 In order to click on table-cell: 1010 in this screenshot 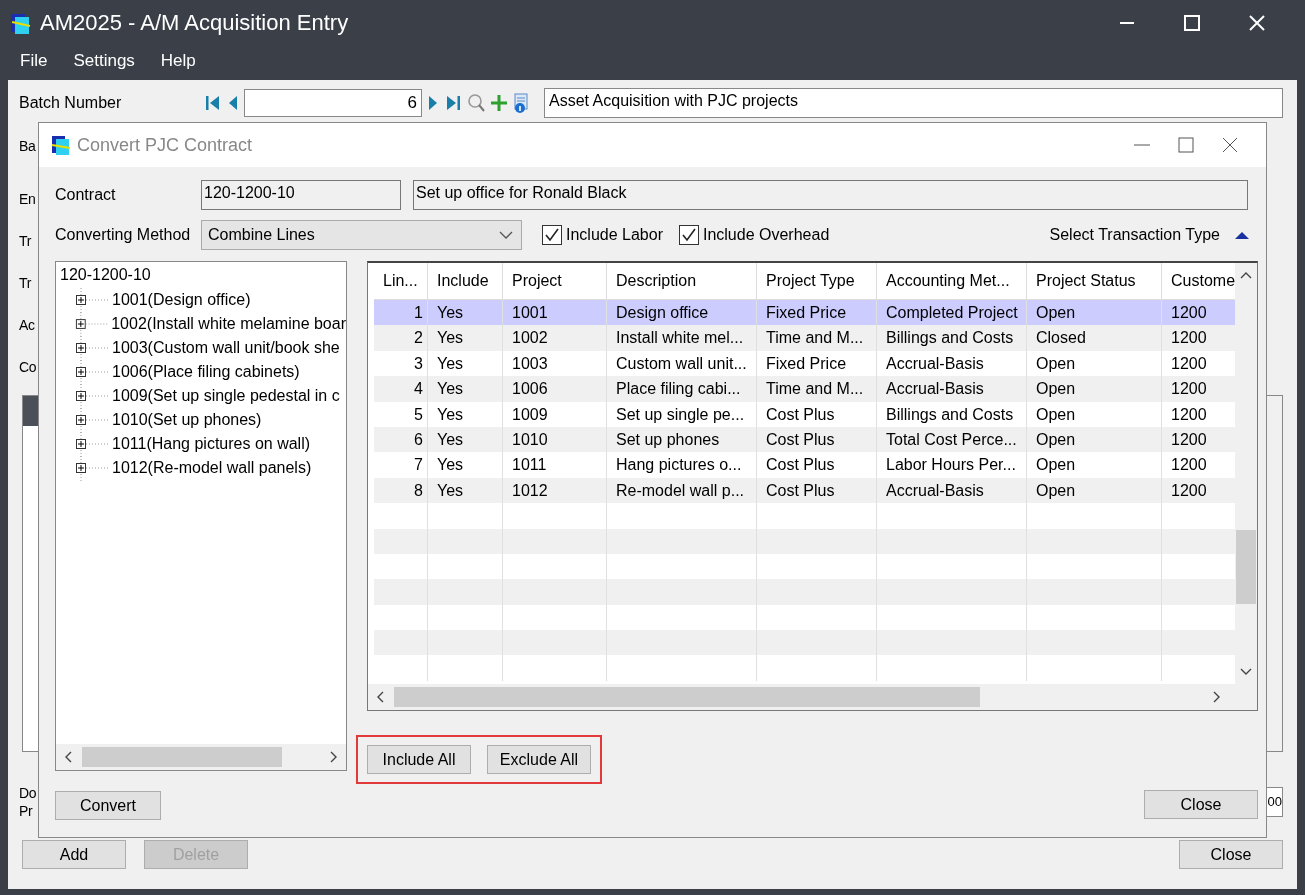, I will do `click(555, 439)`.